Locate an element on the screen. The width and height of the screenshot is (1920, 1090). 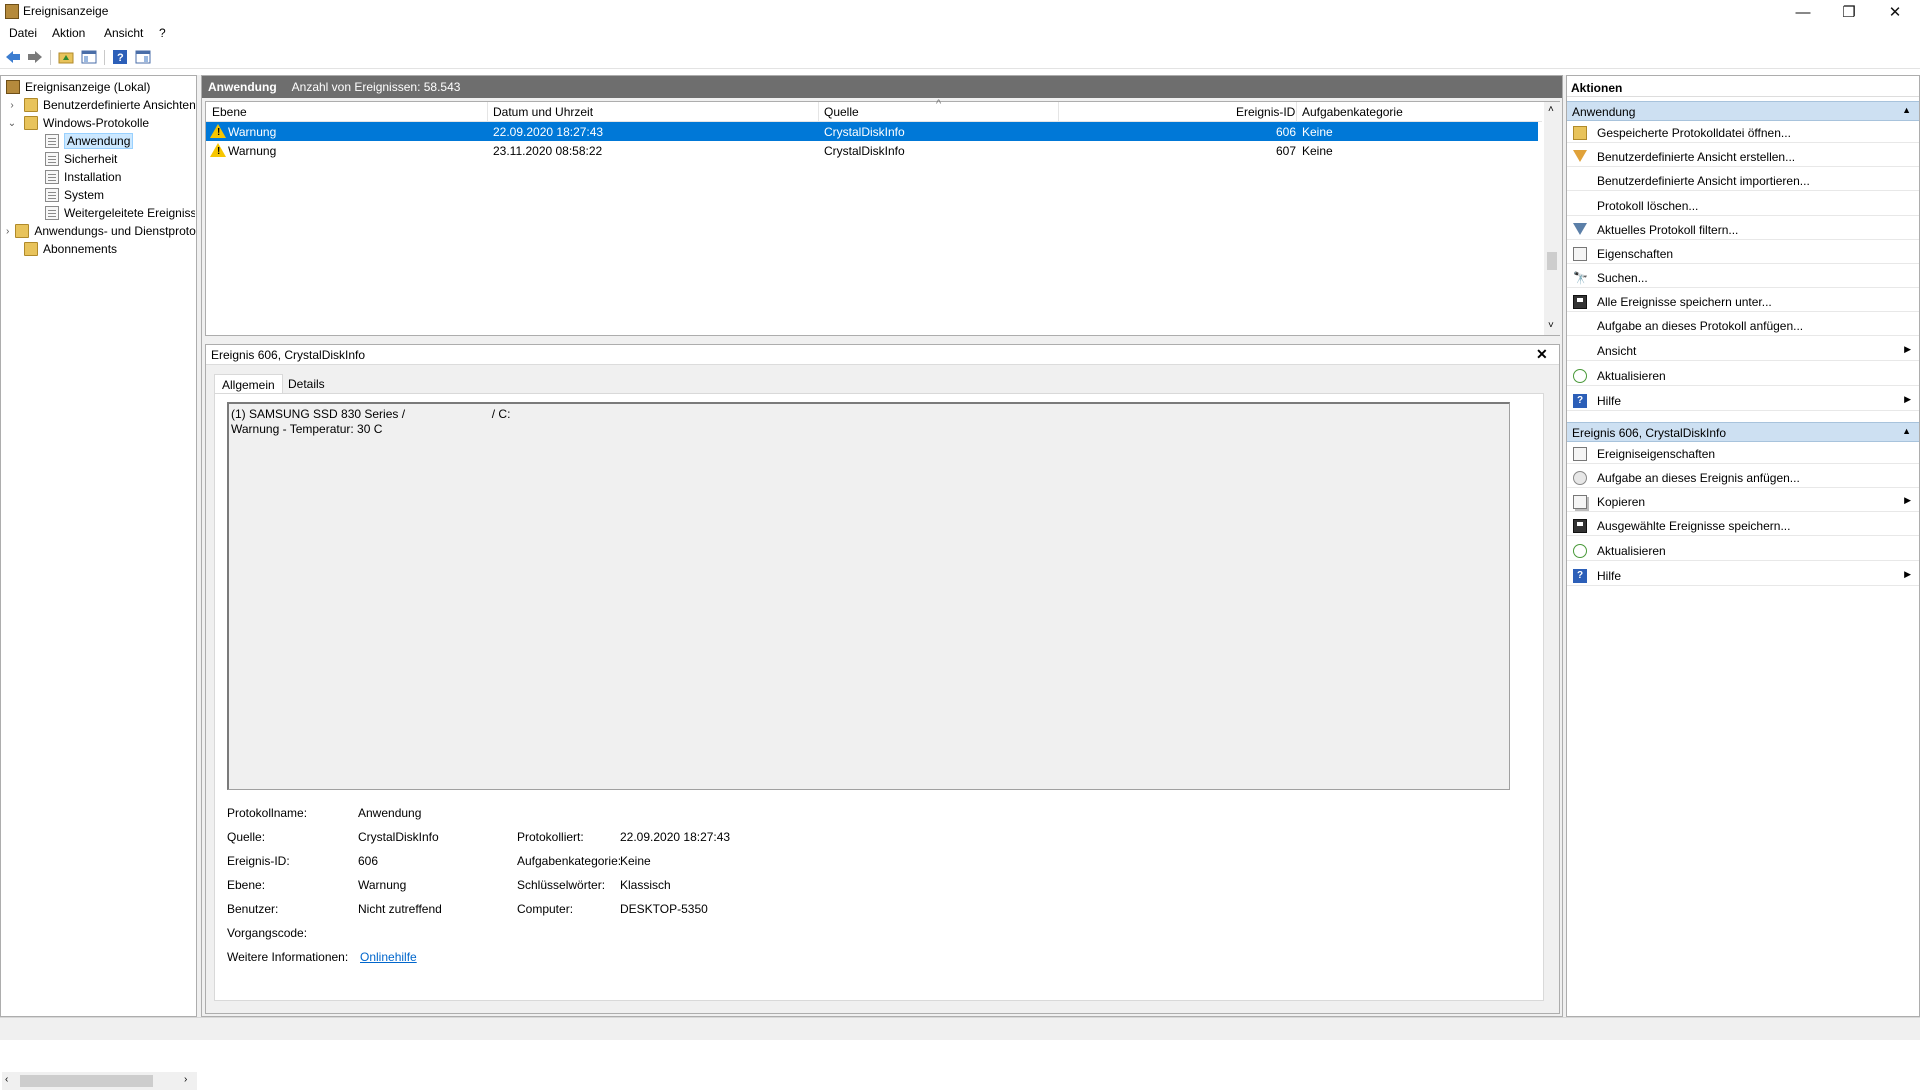
value-quelle: CrystalDiskInfo is located at coordinates (398, 837).